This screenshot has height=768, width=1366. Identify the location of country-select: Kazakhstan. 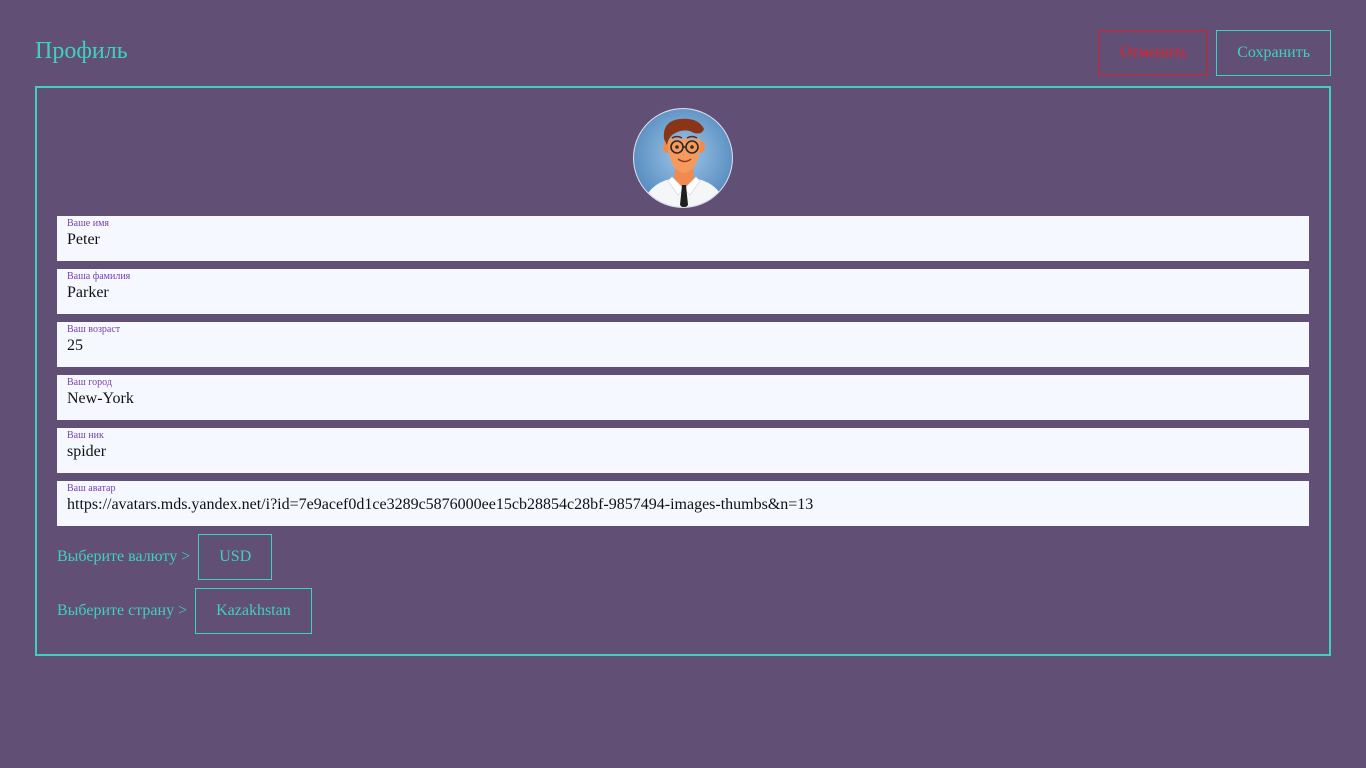
(253, 611).